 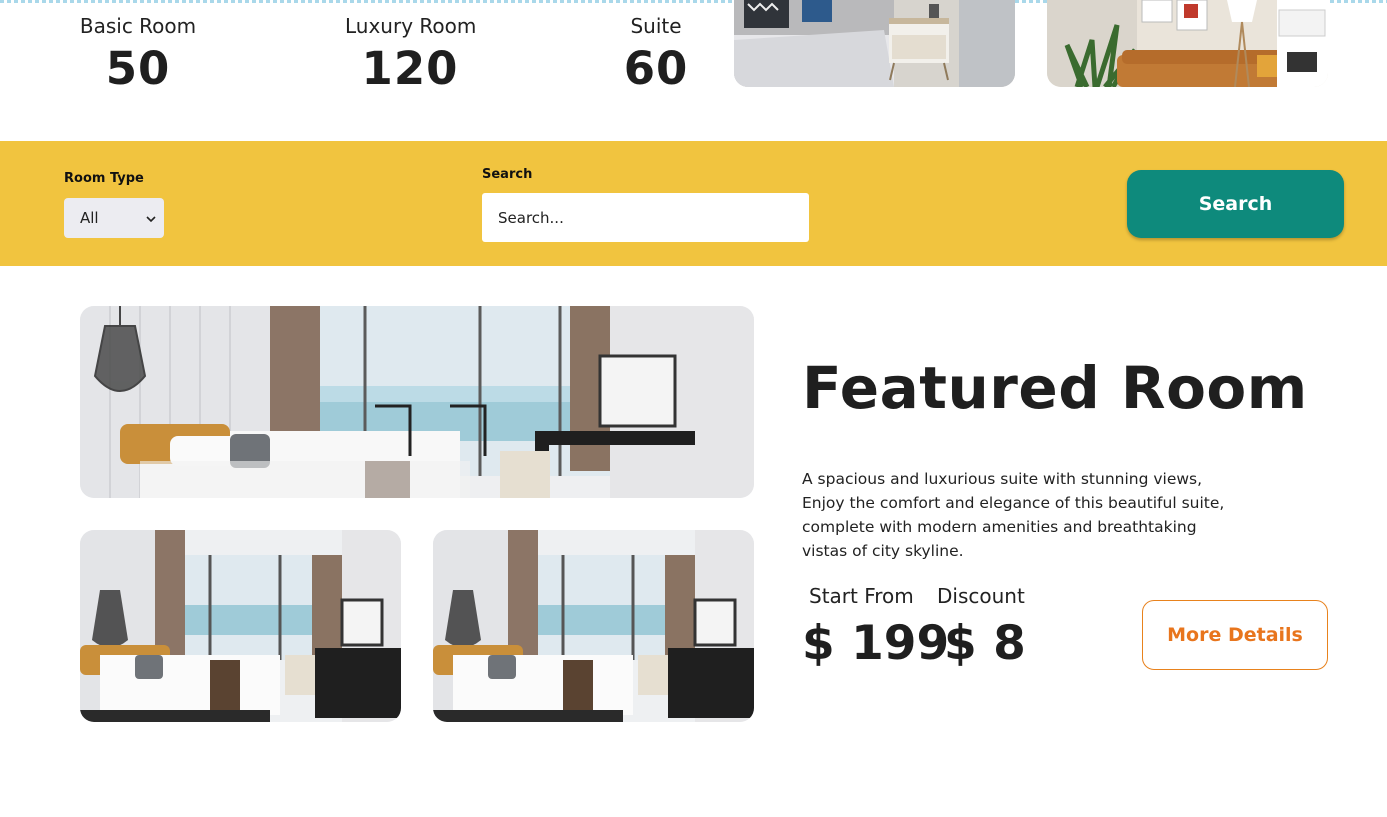 What do you see at coordinates (861, 596) in the screenshot?
I see `start-from-label: Start From` at bounding box center [861, 596].